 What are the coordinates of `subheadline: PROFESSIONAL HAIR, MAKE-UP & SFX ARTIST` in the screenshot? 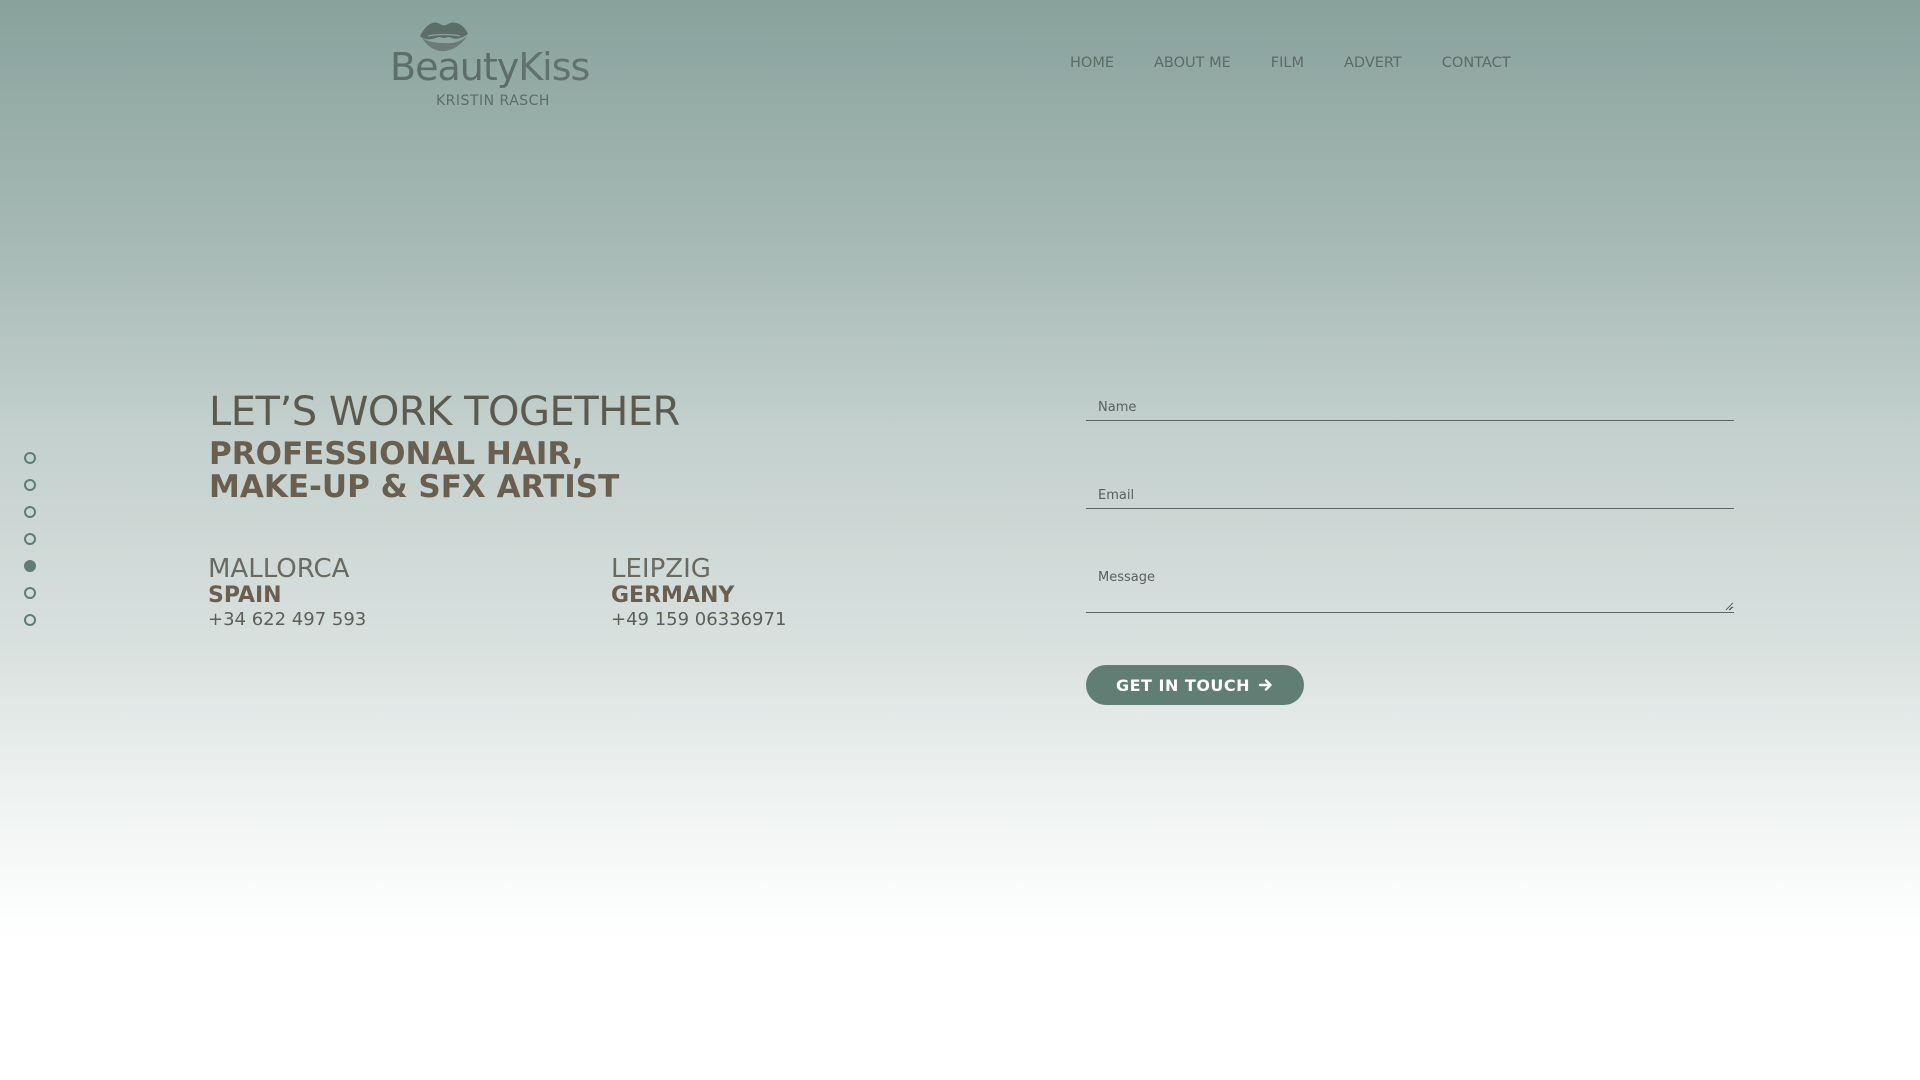 It's located at (509, 470).